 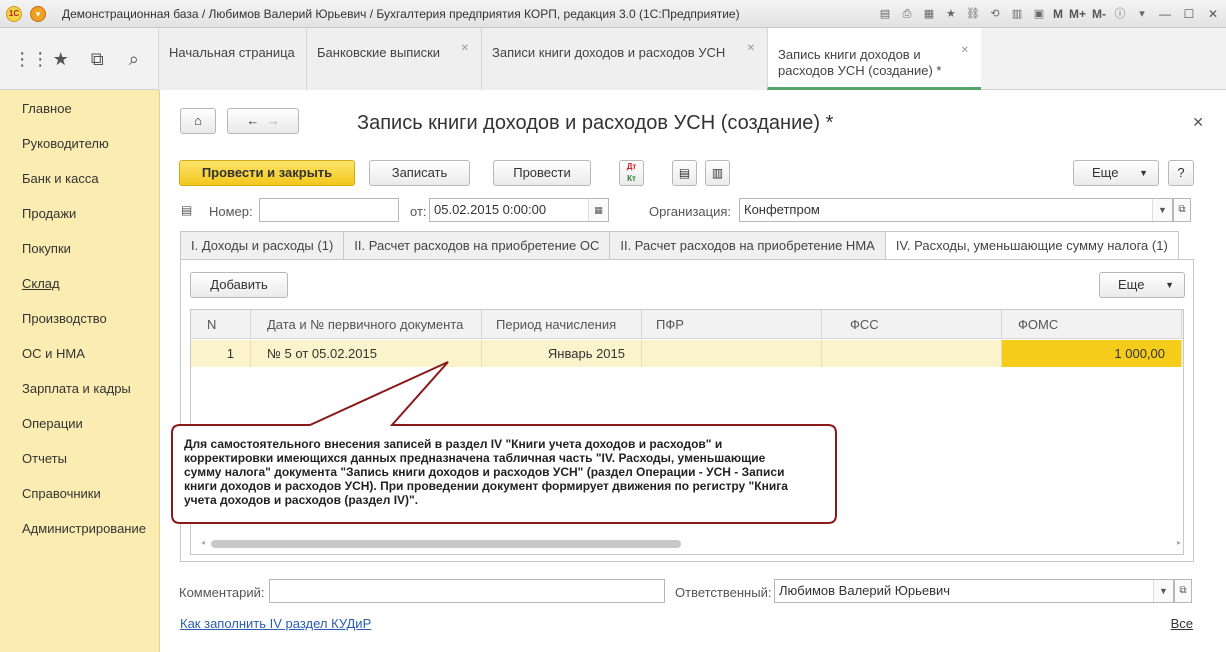 What do you see at coordinates (379, 52) in the screenshot?
I see `tab-label: Банковские выписки` at bounding box center [379, 52].